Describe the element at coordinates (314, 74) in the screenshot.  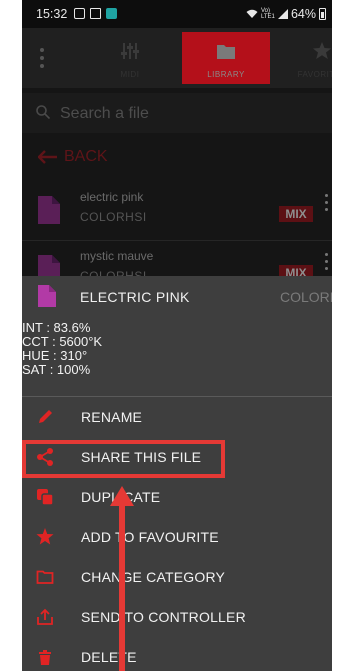
I see `tab-favorites-label: FAVORITES` at that location.